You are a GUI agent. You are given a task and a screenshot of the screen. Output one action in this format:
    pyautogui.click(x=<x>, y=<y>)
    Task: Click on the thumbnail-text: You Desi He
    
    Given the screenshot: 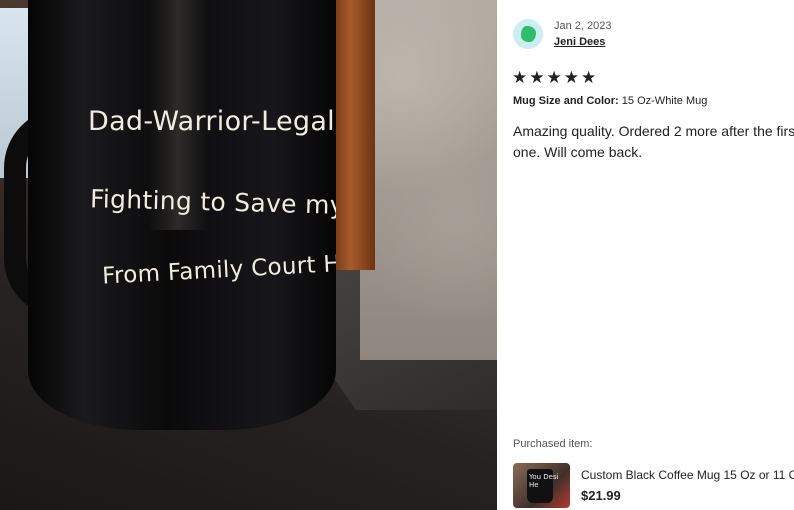 What is the action you would take?
    pyautogui.click(x=544, y=481)
    